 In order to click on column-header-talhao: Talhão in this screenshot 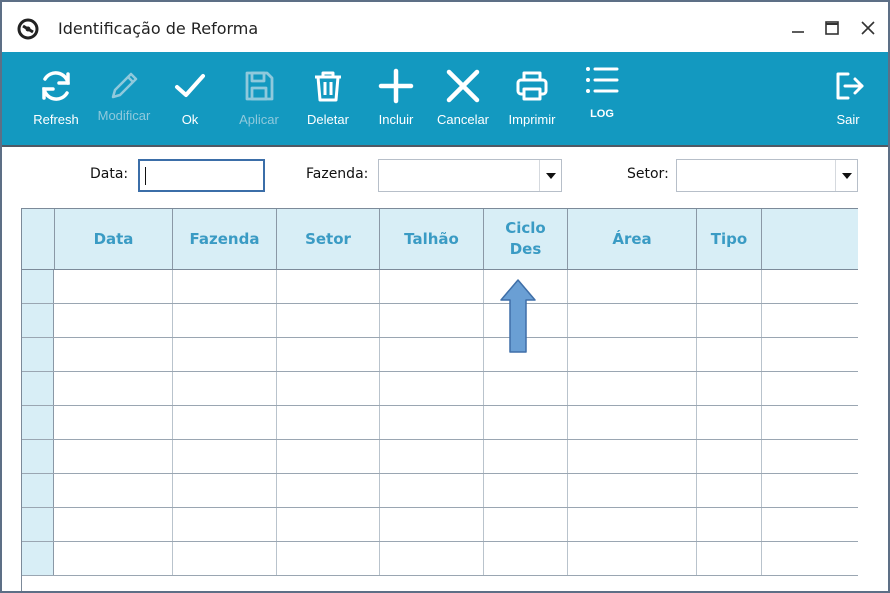, I will do `click(432, 239)`.